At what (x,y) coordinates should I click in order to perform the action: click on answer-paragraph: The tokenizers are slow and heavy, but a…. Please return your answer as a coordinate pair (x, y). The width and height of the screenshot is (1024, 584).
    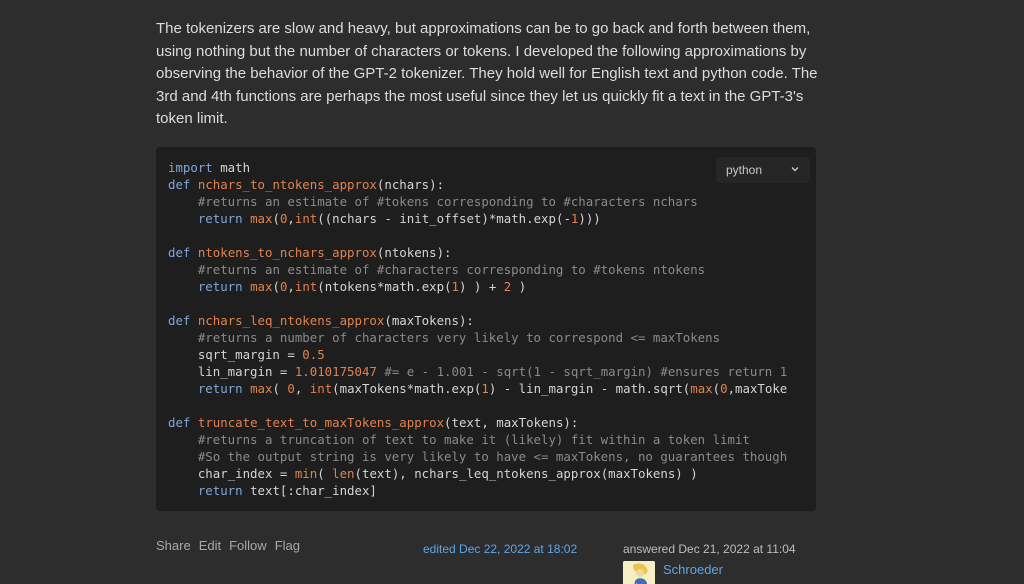
    Looking at the image, I should click on (487, 73).